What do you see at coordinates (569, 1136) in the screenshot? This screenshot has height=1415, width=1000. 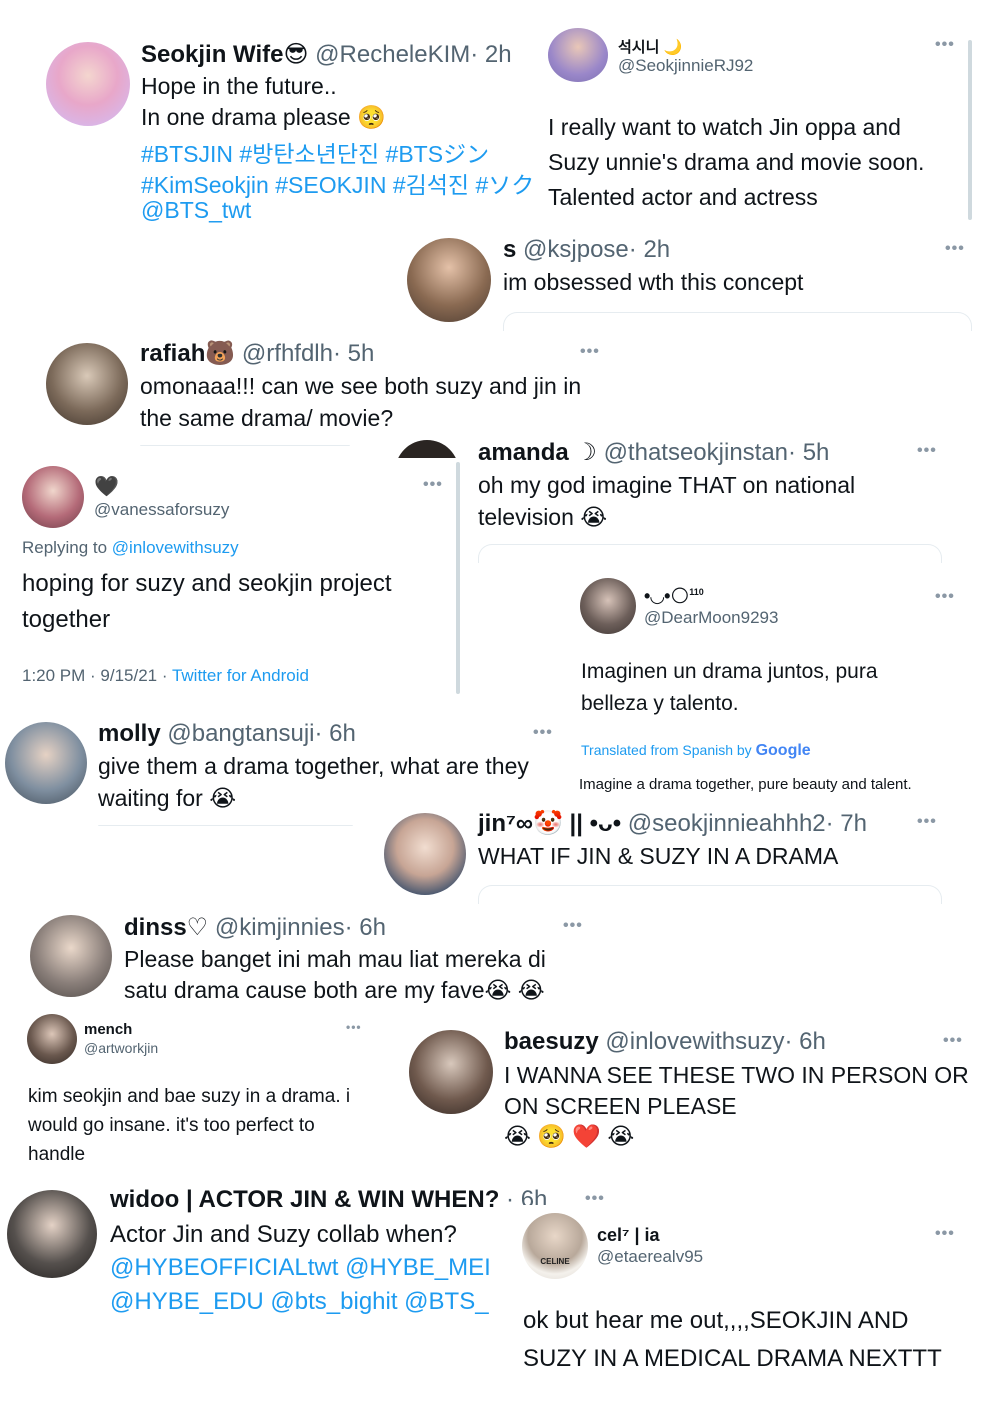 I see `emoji-line: 😭 🥺 ❤️ 😭` at bounding box center [569, 1136].